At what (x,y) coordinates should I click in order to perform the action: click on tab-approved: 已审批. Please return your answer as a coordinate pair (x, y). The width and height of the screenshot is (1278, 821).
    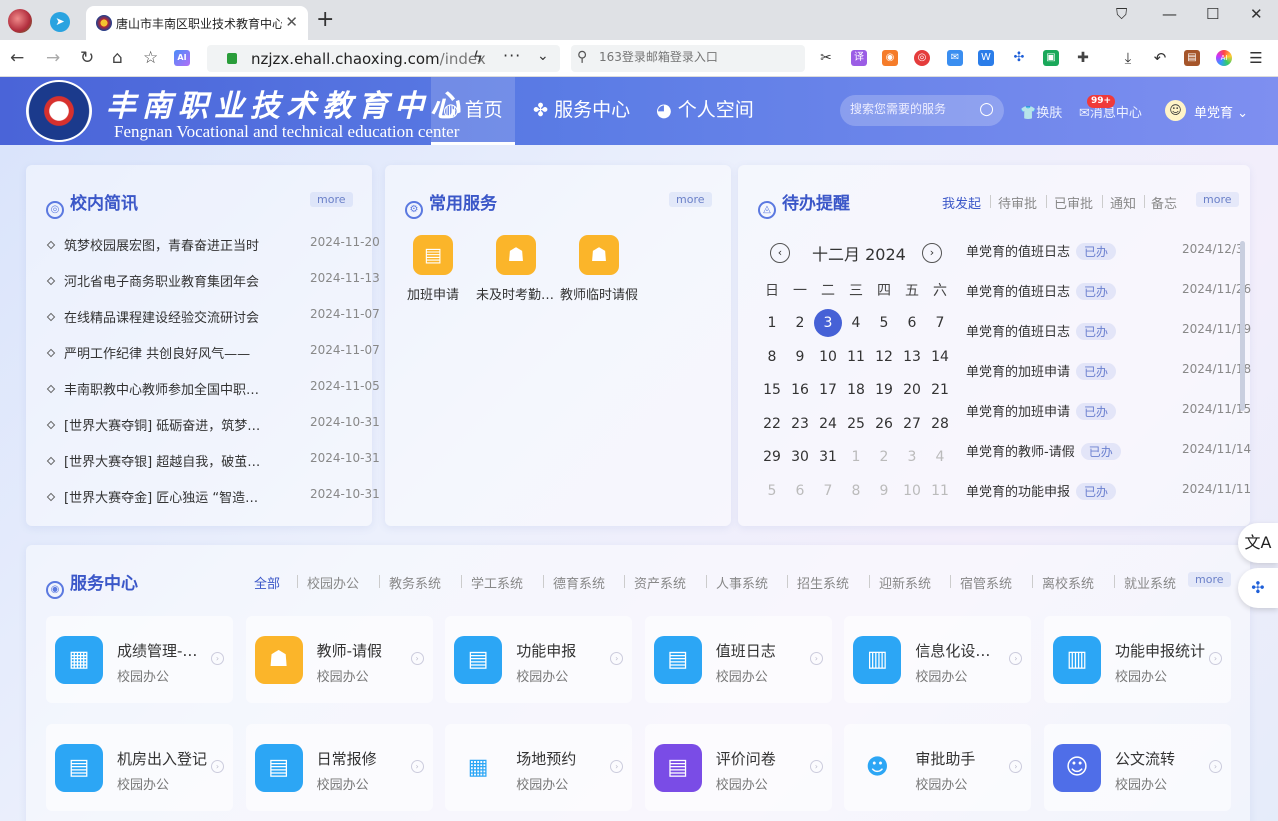
    Looking at the image, I should click on (1073, 202).